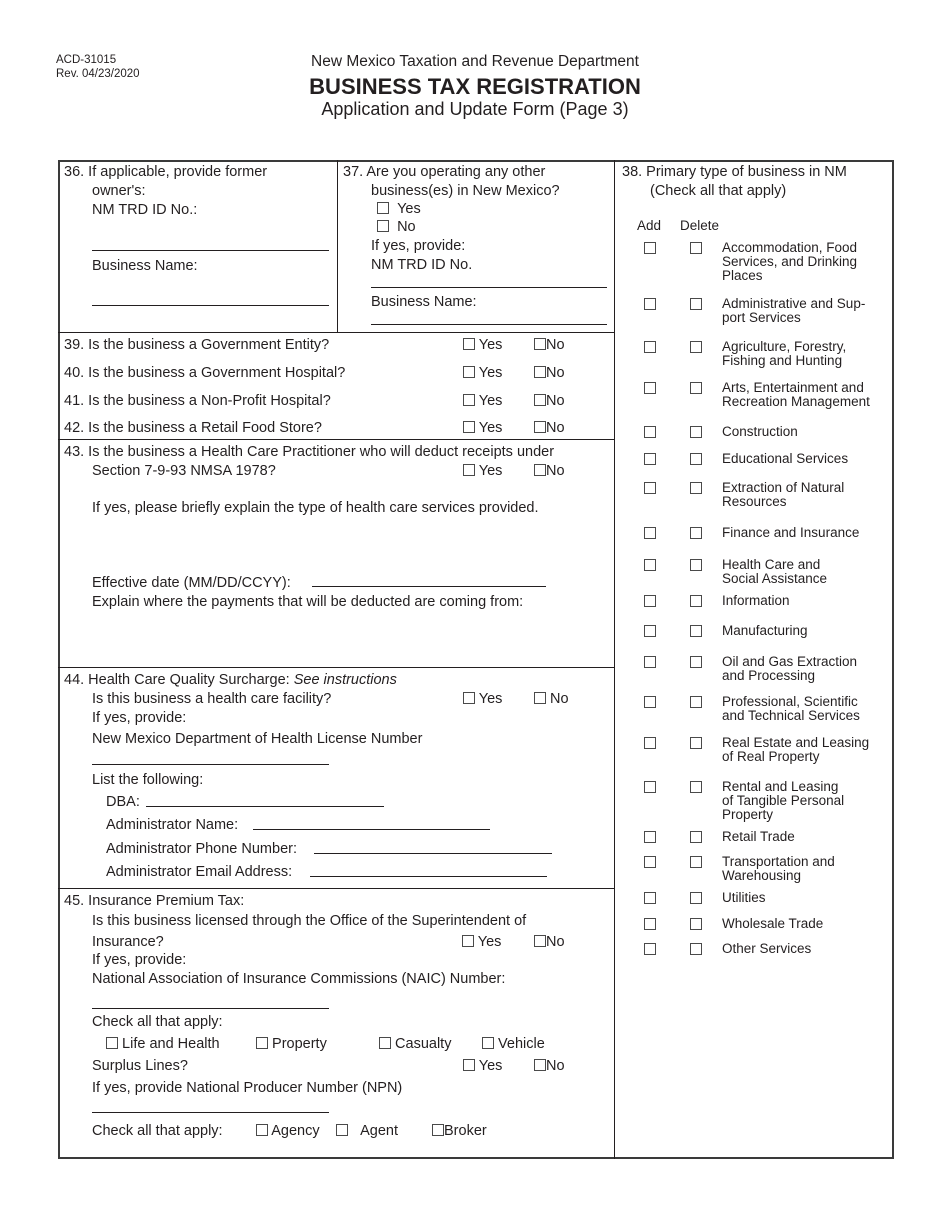 This screenshot has width=950, height=1230. I want to click on q40-no-option: No, so click(549, 373).